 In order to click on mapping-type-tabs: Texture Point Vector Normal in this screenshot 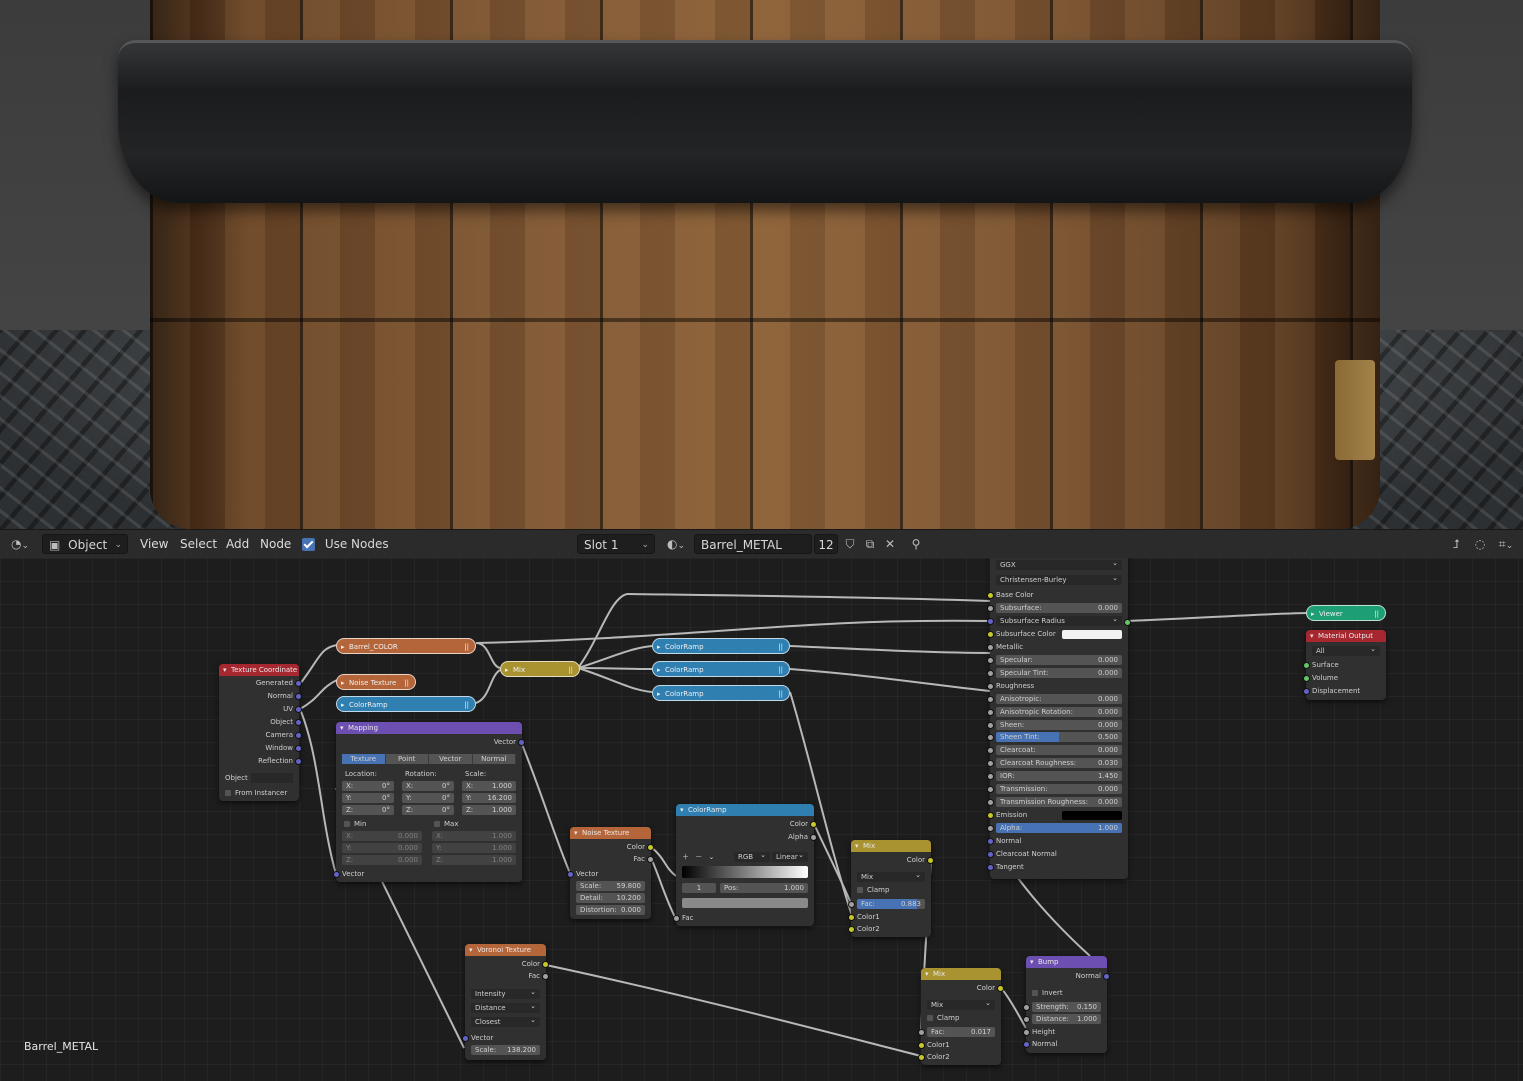, I will do `click(429, 759)`.